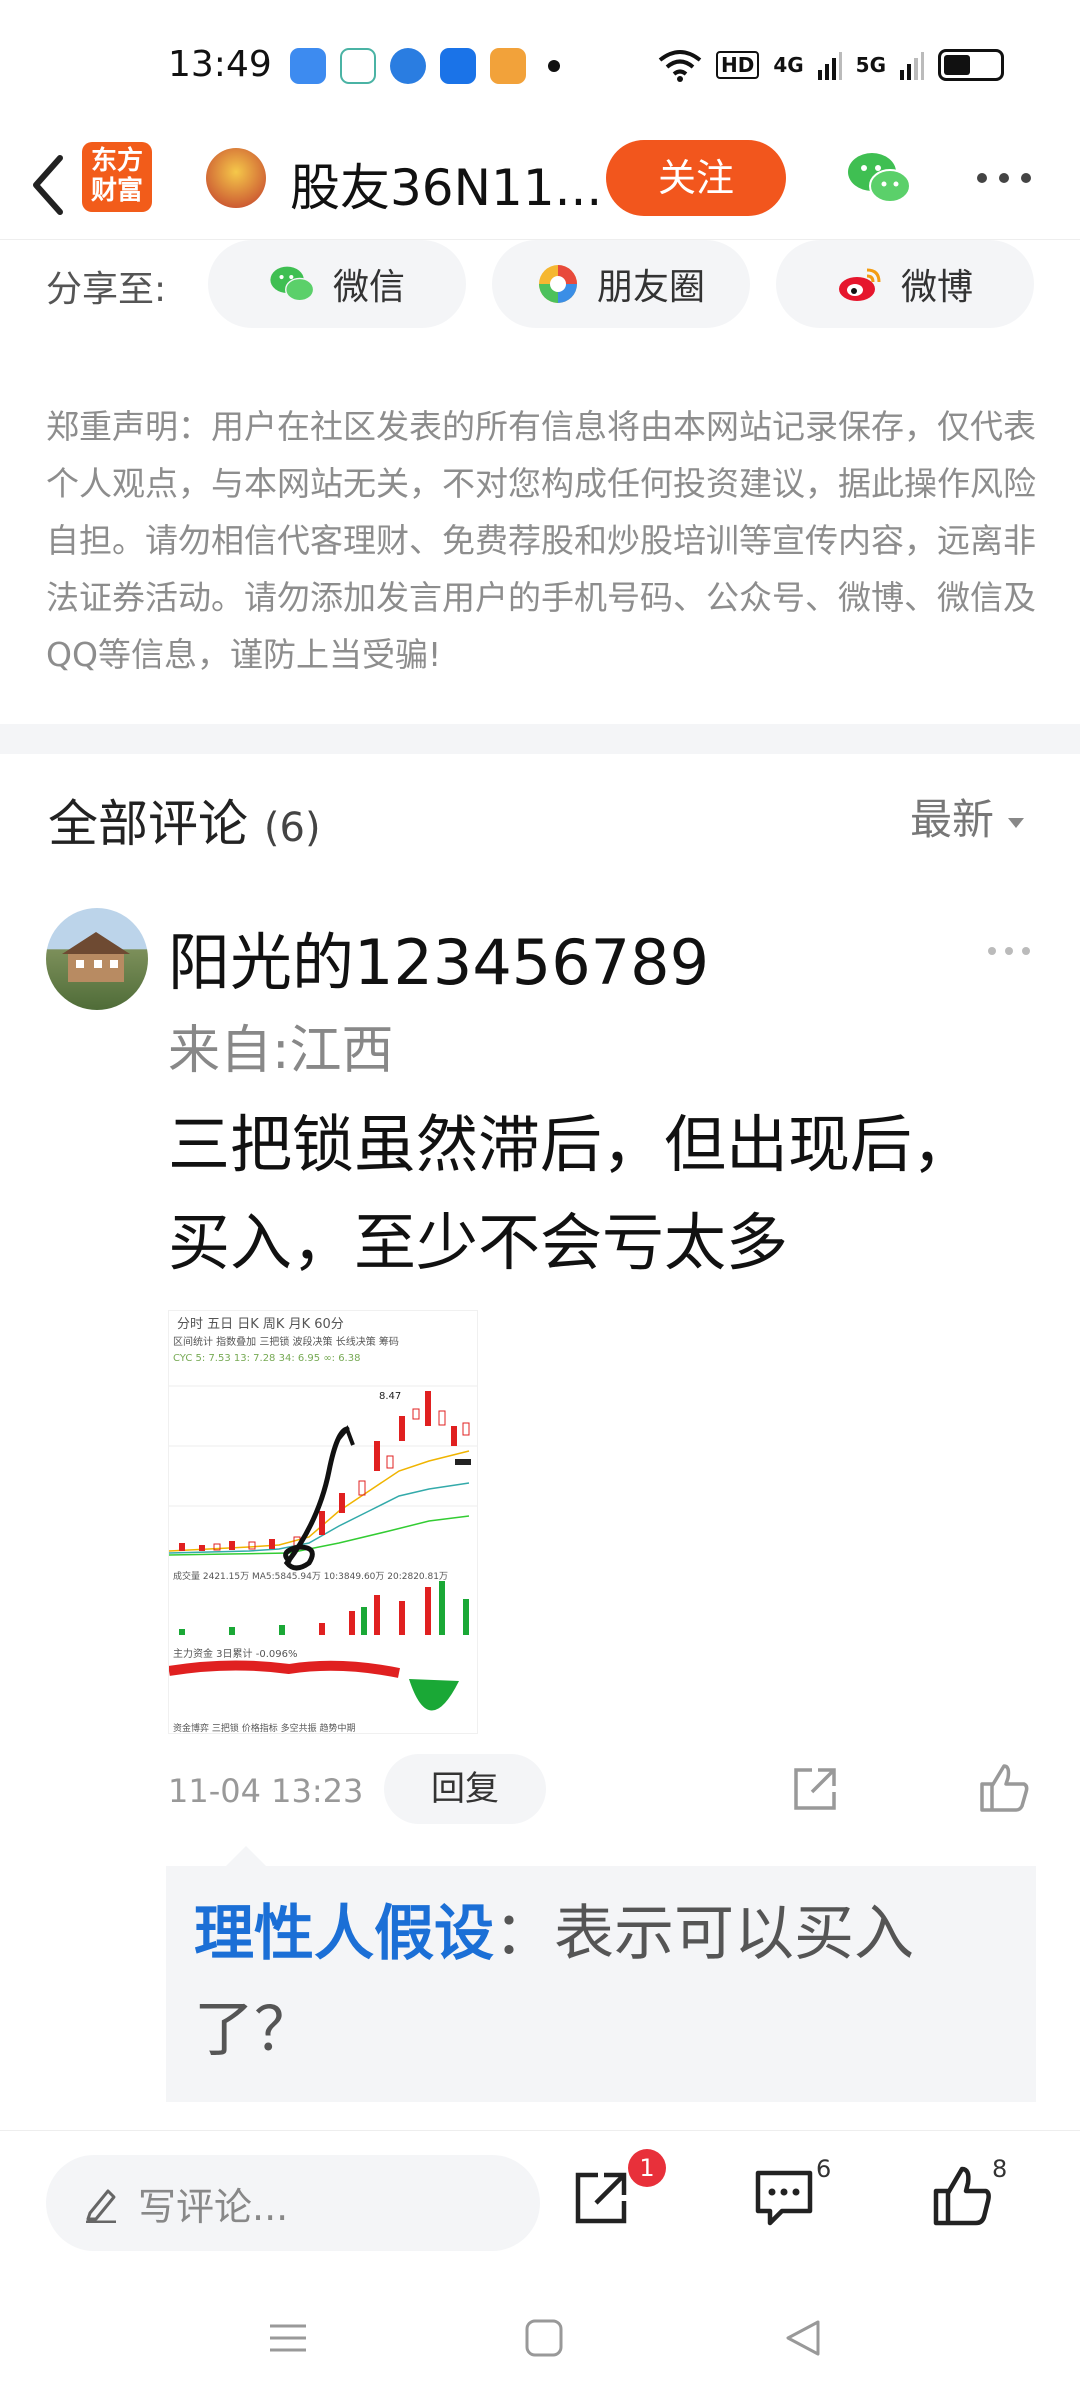 This screenshot has width=1080, height=2400. What do you see at coordinates (647, 2168) in the screenshot?
I see `share-badge: 1` at bounding box center [647, 2168].